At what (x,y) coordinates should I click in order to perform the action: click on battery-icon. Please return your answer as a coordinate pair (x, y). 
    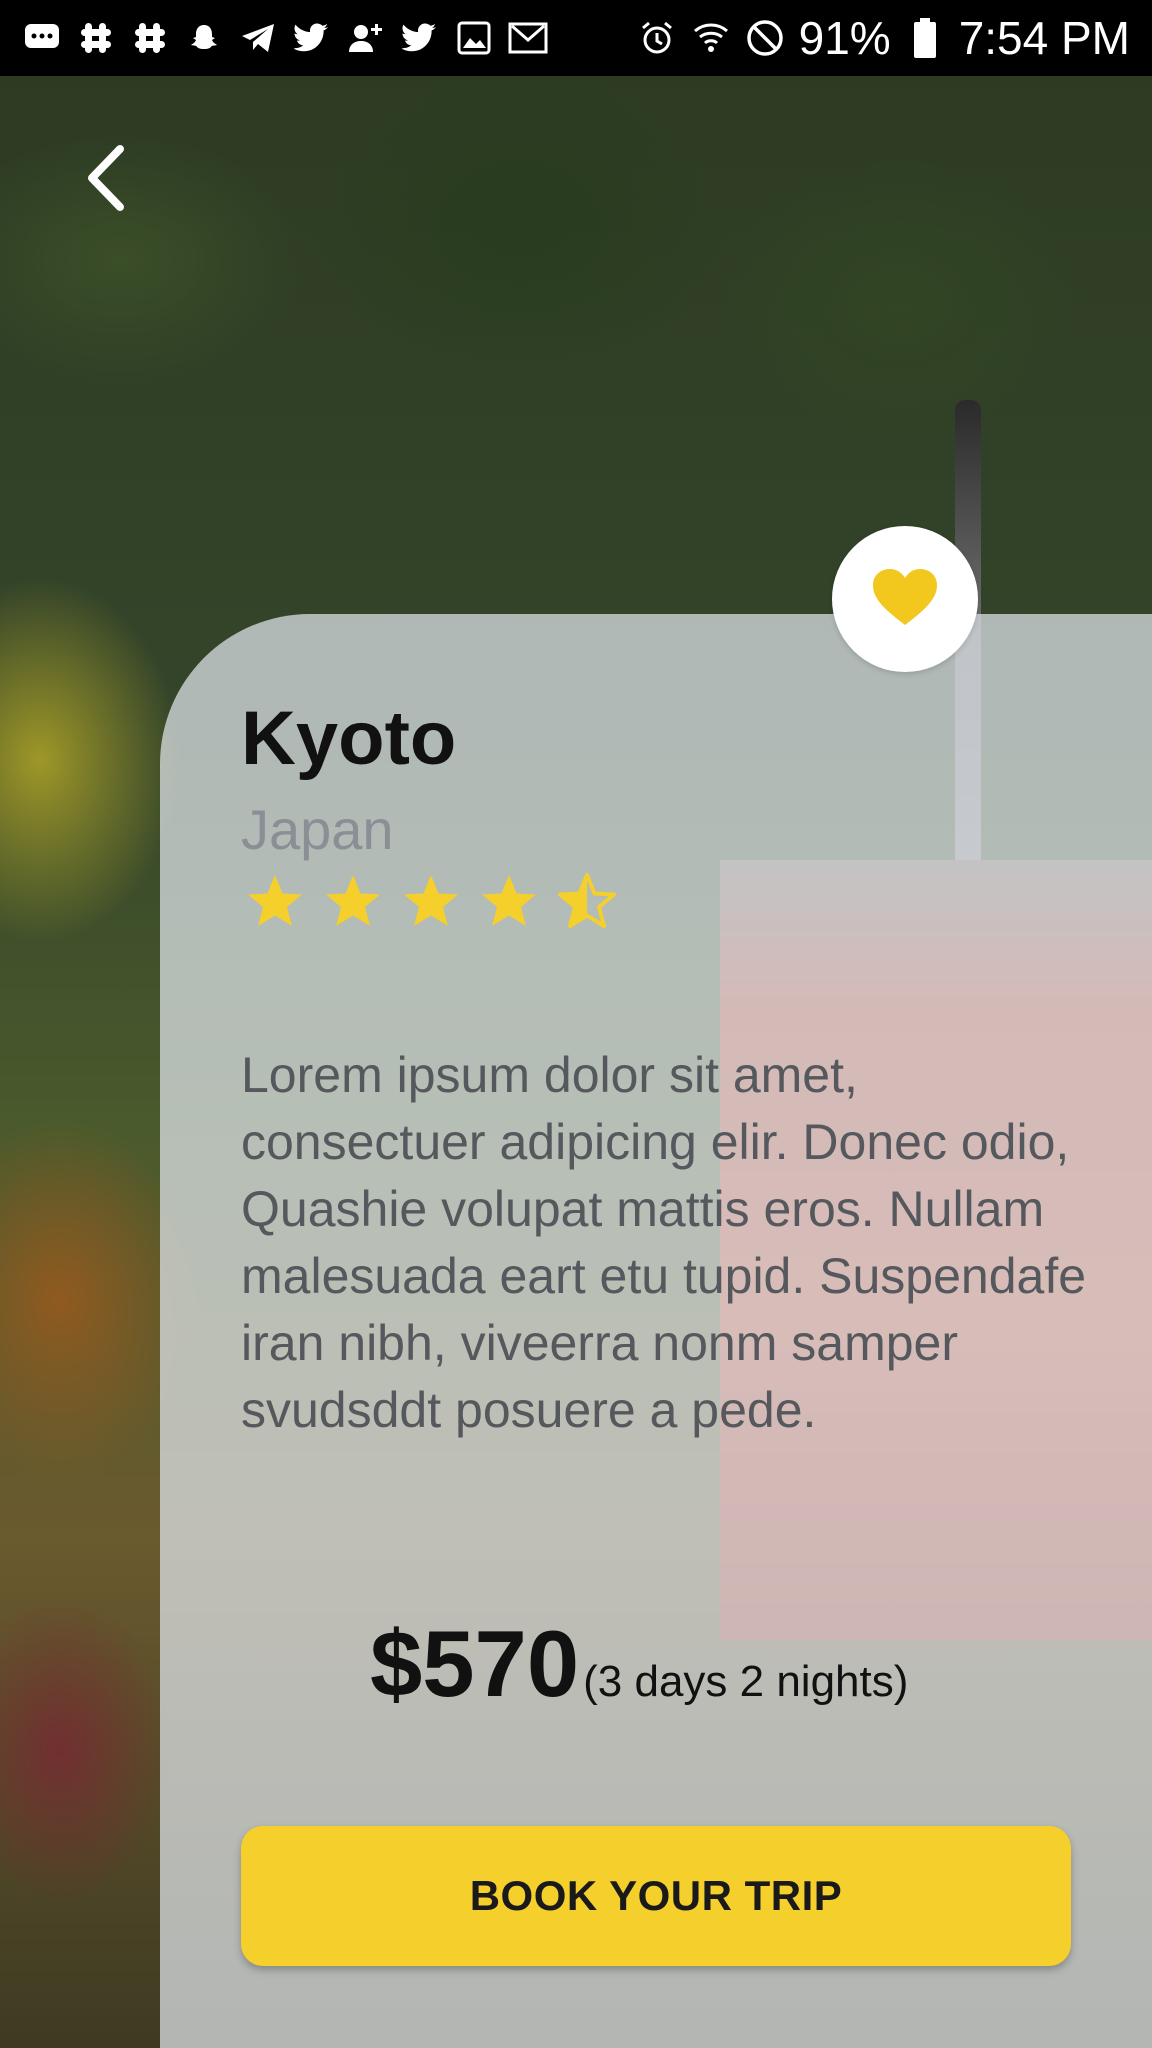
    Looking at the image, I should click on (925, 38).